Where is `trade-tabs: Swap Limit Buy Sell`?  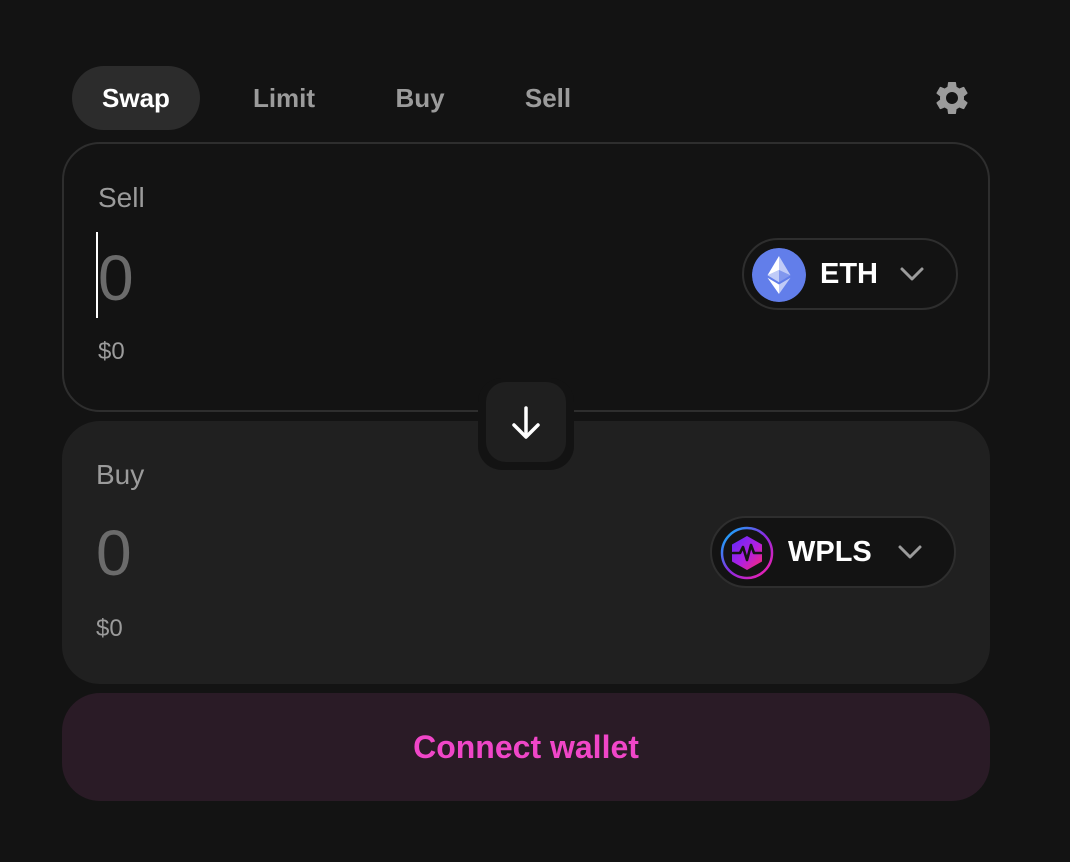 trade-tabs: Swap Limit Buy Sell is located at coordinates (524, 98).